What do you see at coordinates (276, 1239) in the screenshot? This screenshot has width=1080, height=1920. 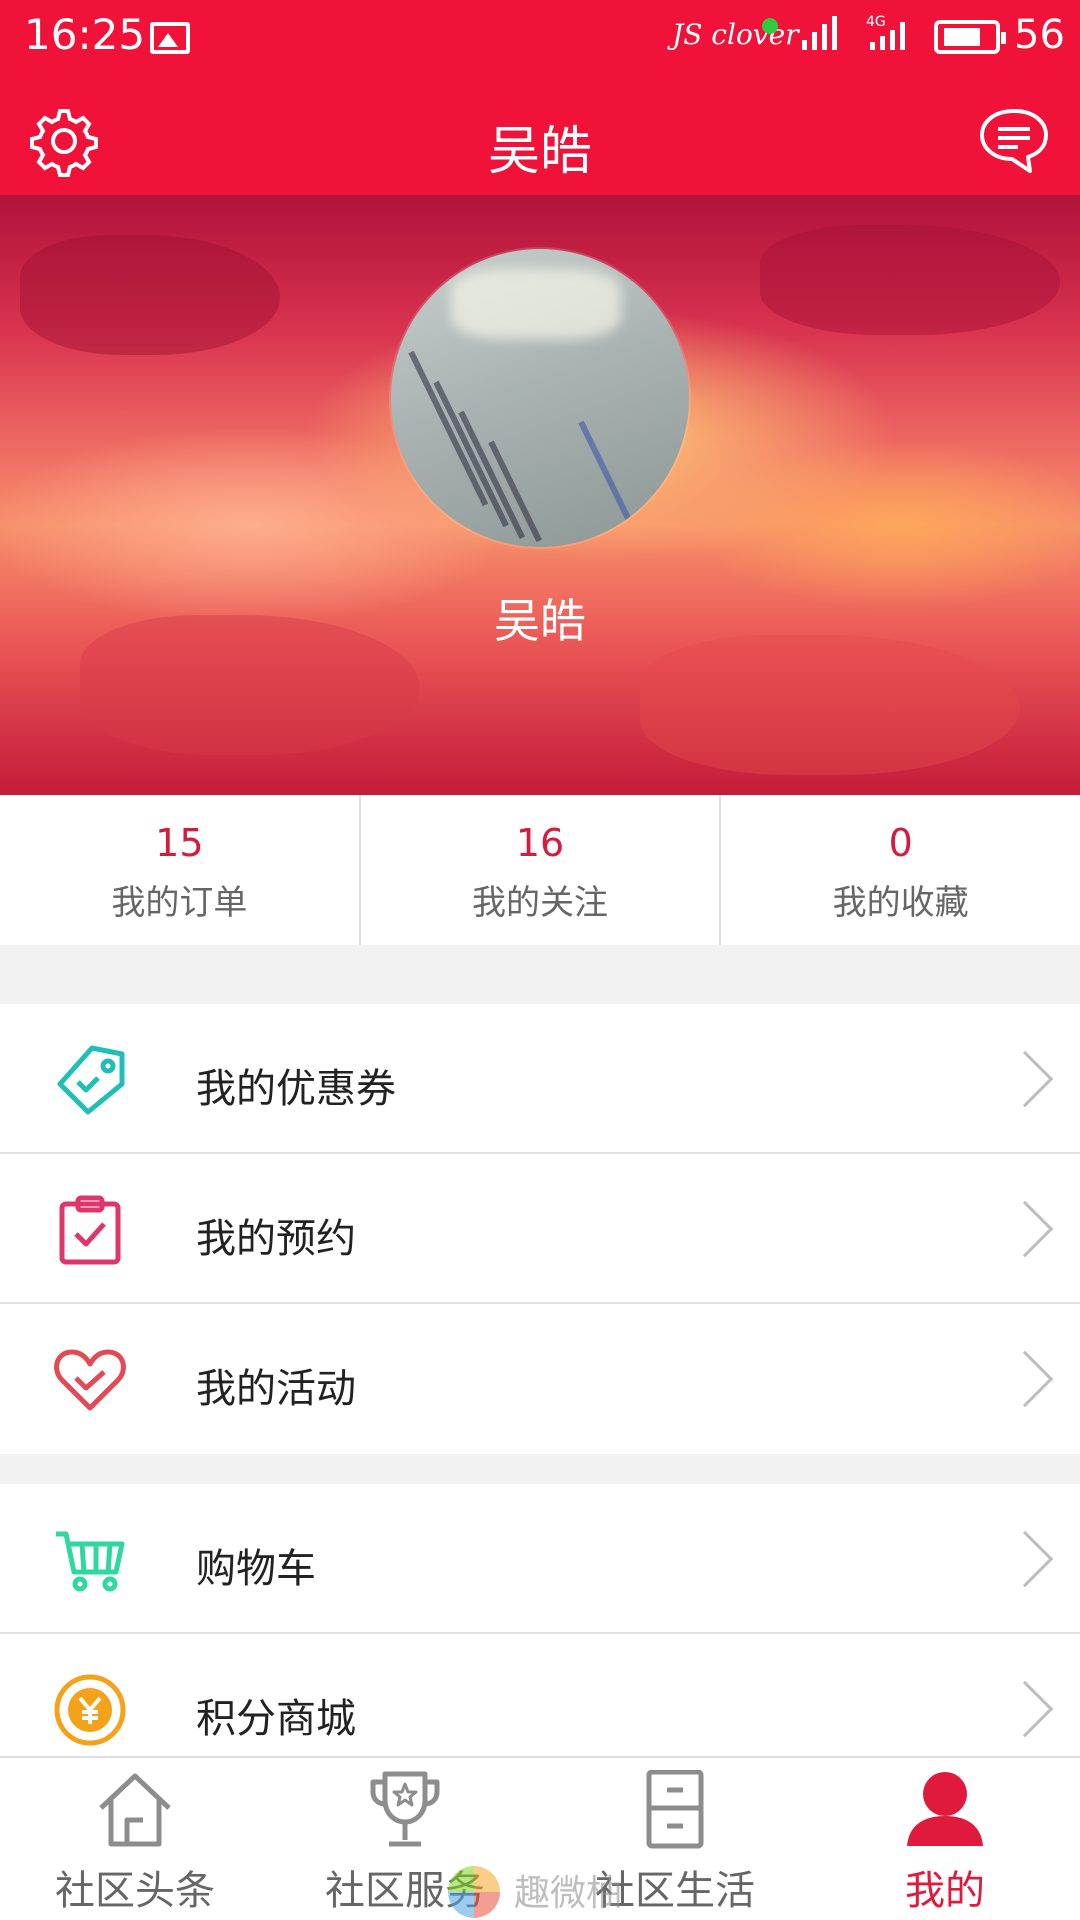 I see `menu-item-label: 我的预约` at bounding box center [276, 1239].